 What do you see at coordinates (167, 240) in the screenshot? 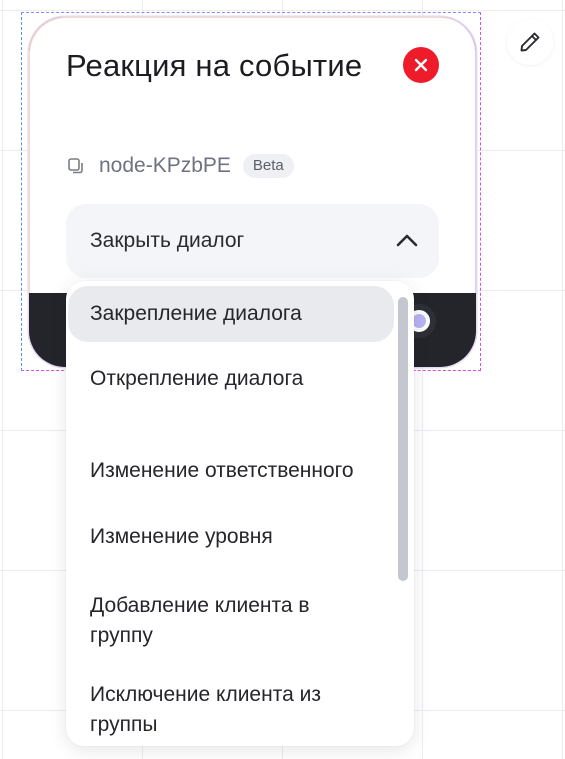
I see `action-select-value: Закрыть диалог` at bounding box center [167, 240].